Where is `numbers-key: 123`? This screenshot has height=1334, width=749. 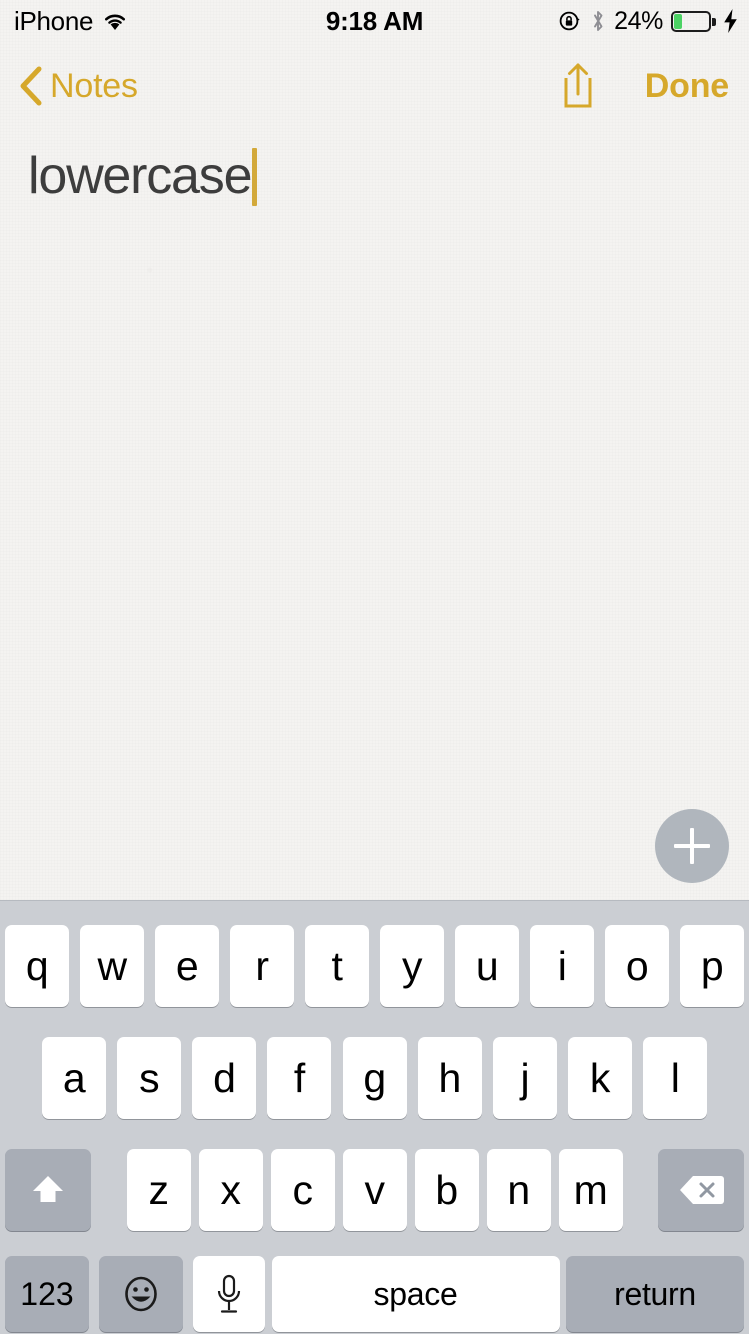
numbers-key: 123 is located at coordinates (47, 1294).